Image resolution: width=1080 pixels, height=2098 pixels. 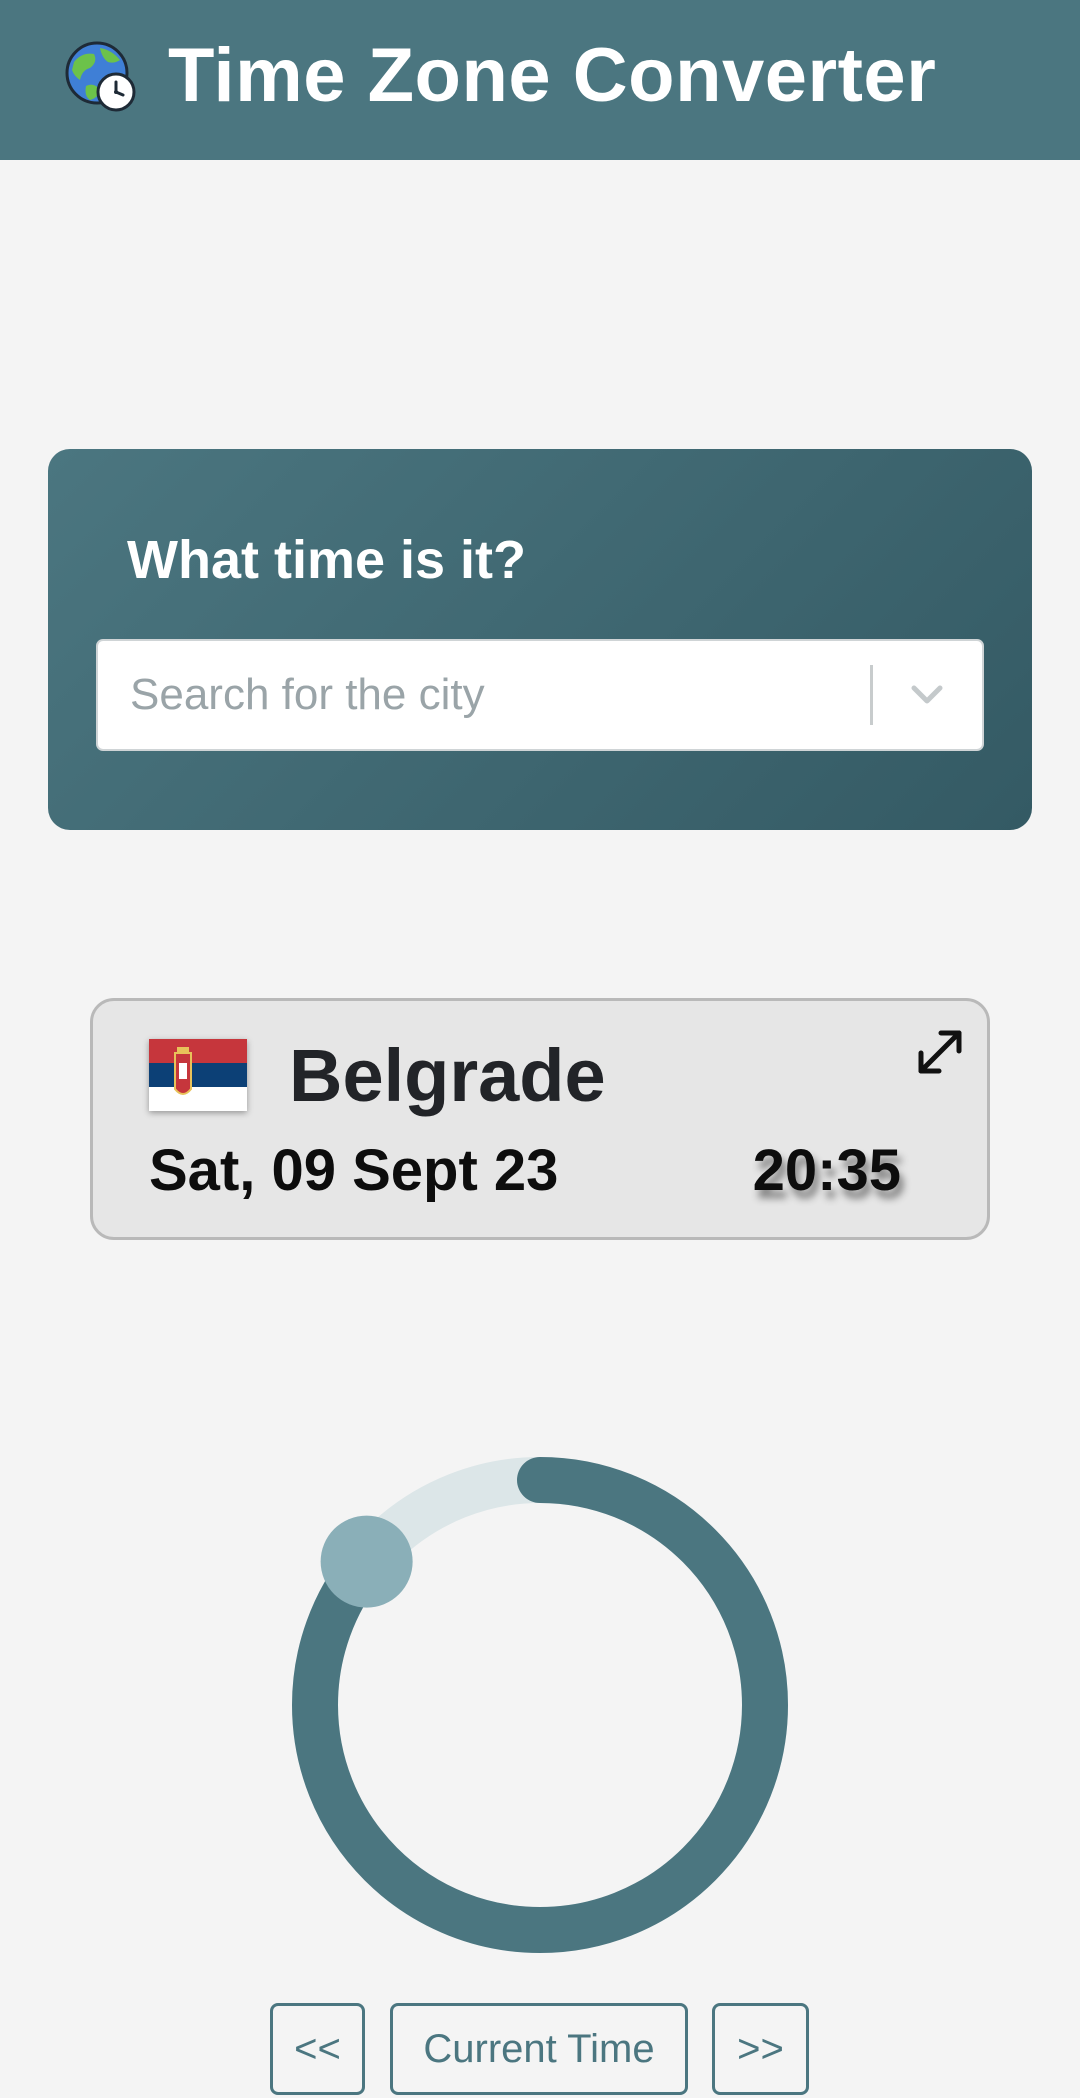 What do you see at coordinates (327, 560) in the screenshot?
I see `search-question: What time is it?` at bounding box center [327, 560].